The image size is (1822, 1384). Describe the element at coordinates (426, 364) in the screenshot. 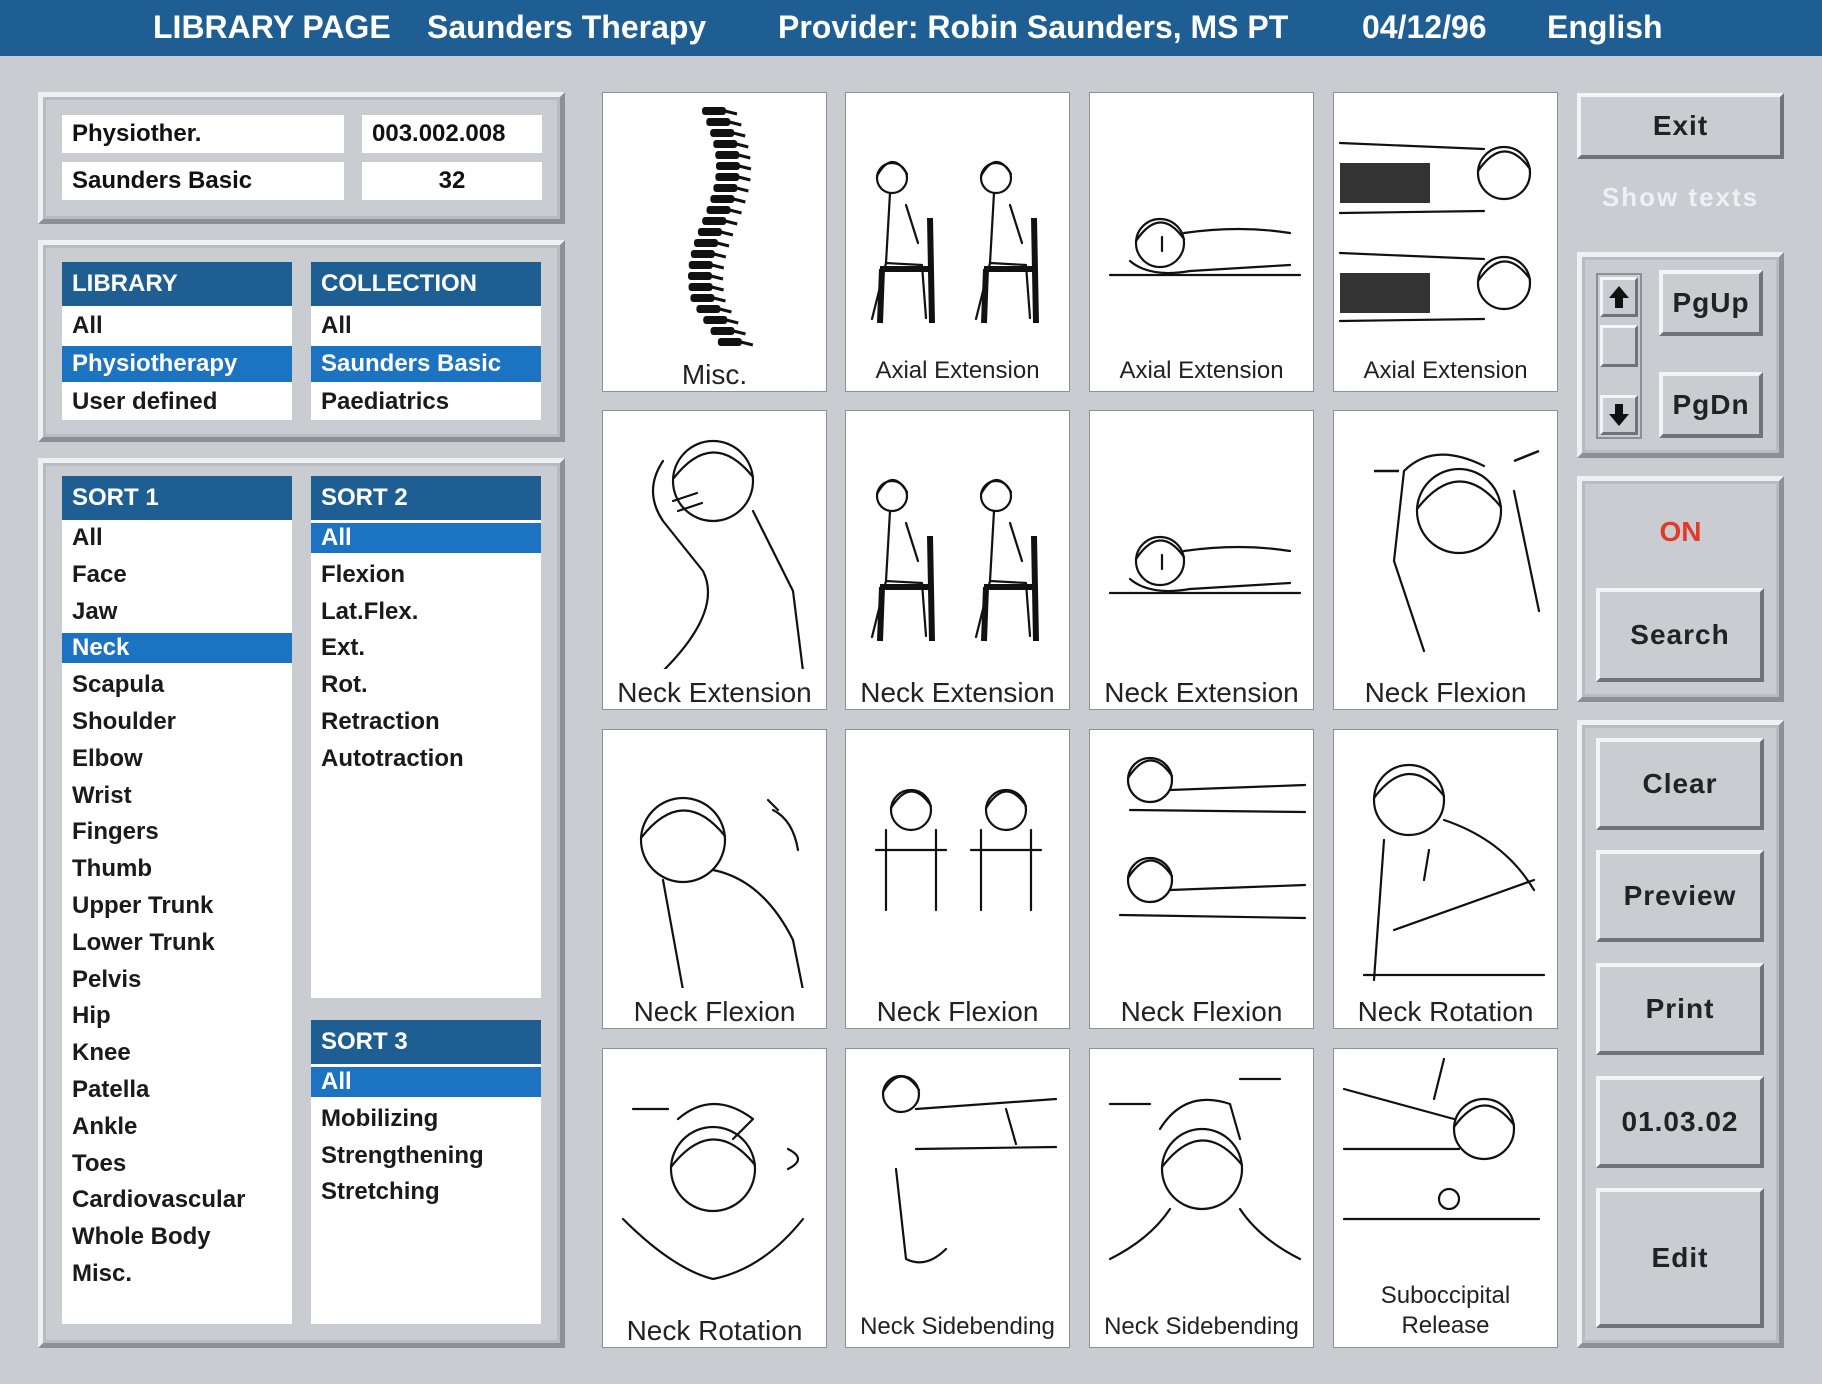

I see `collection-item: Saunders Basic` at that location.